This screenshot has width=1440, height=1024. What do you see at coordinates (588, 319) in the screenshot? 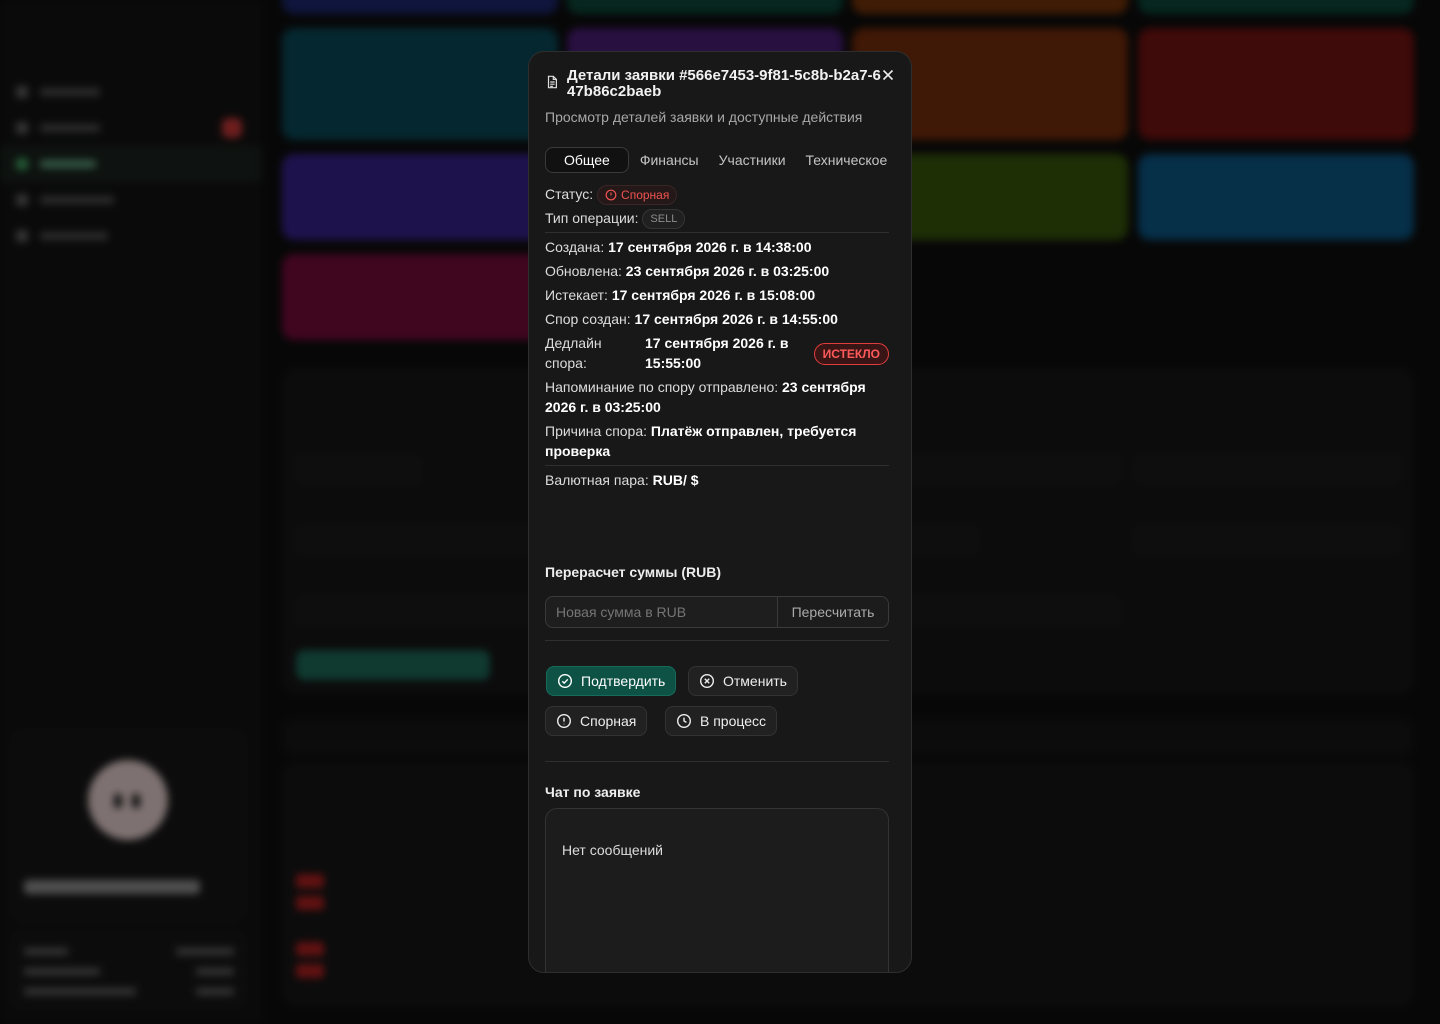
I see `dispute-created-label: Спор создан:` at bounding box center [588, 319].